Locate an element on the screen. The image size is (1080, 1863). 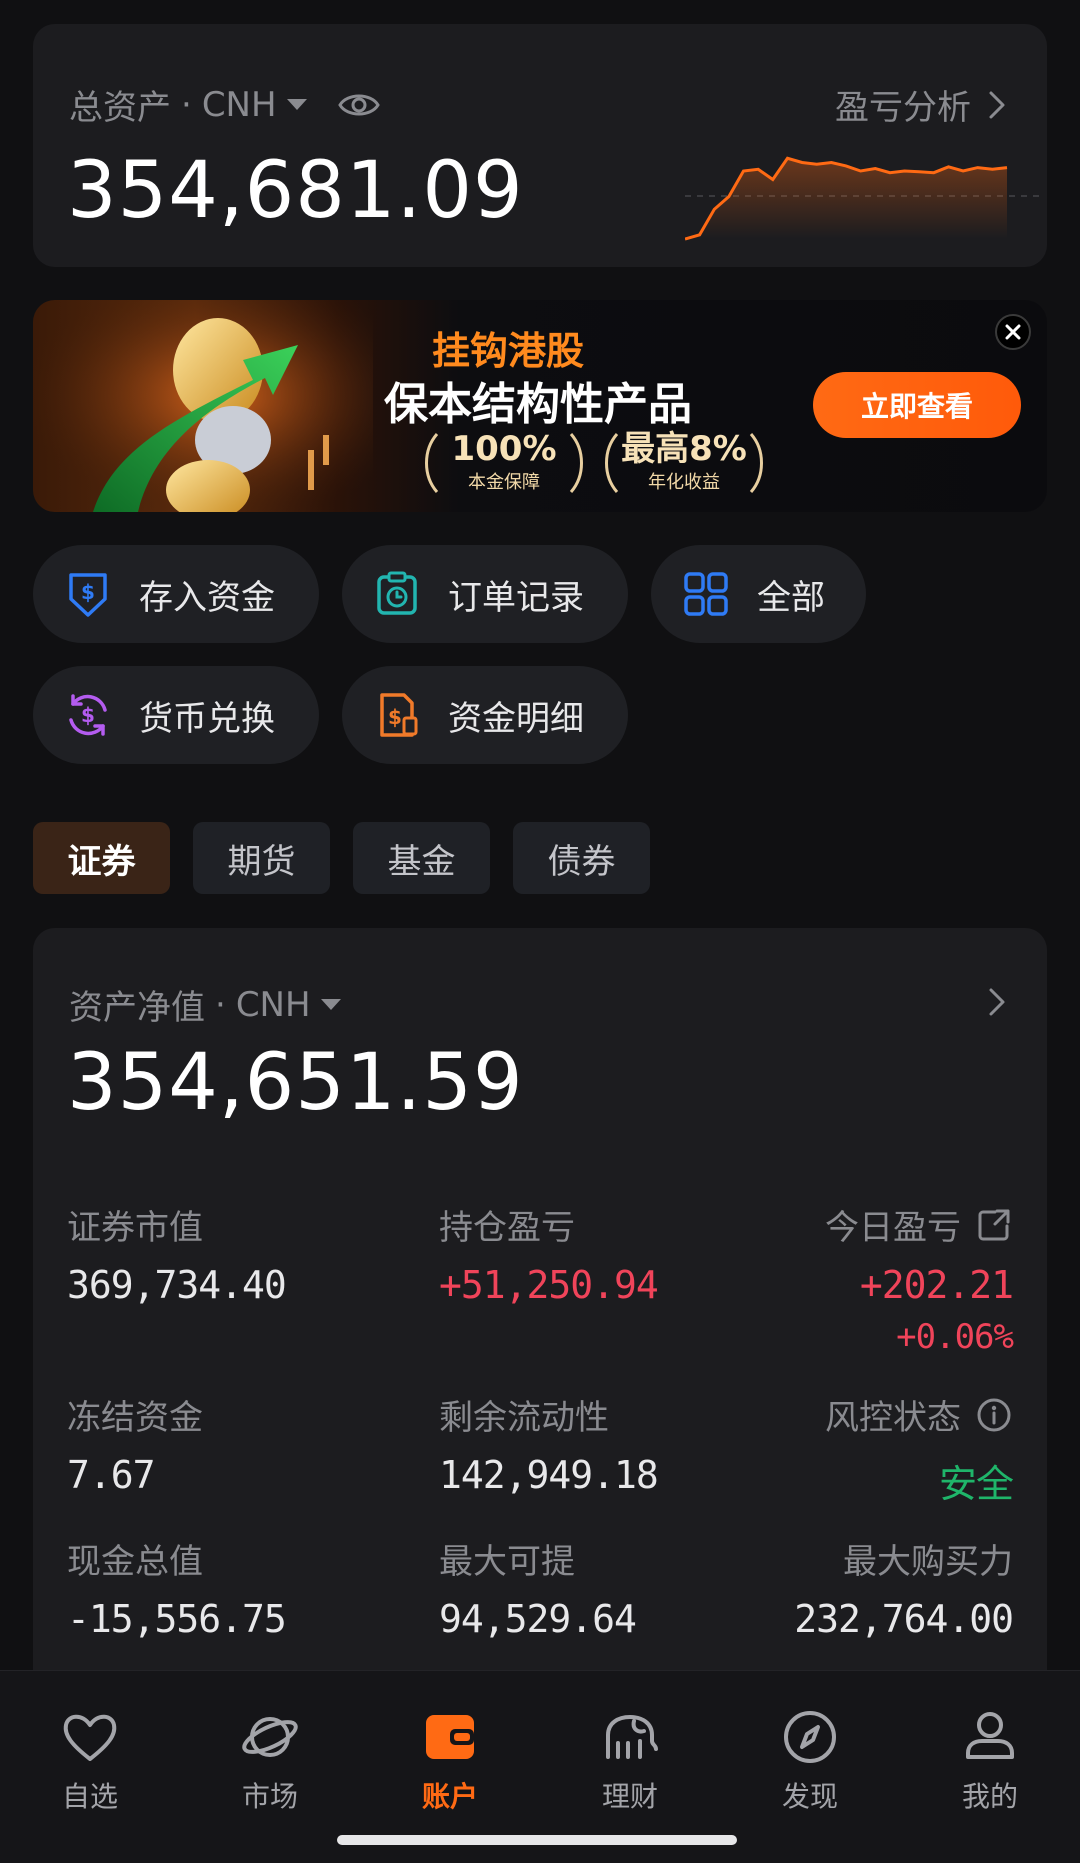
currency-selector: CNH is located at coordinates (239, 105).